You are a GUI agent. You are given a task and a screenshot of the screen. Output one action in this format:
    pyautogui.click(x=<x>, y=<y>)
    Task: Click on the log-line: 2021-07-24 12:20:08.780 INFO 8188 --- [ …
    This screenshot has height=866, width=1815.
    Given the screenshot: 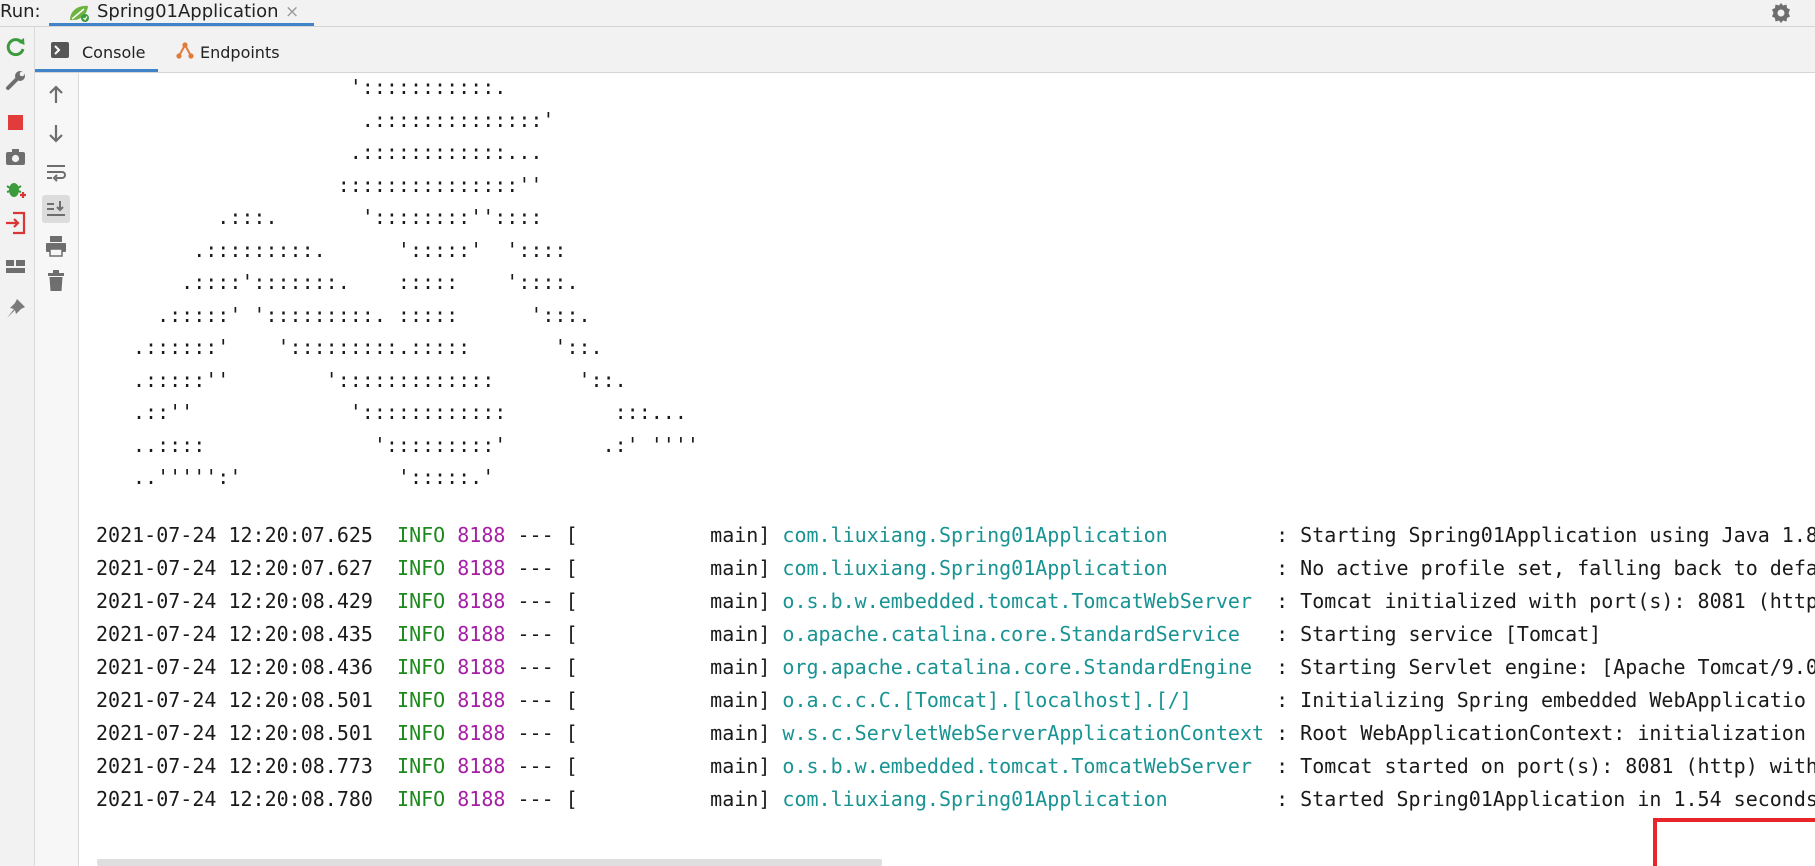 What is the action you would take?
    pyautogui.click(x=955, y=799)
    